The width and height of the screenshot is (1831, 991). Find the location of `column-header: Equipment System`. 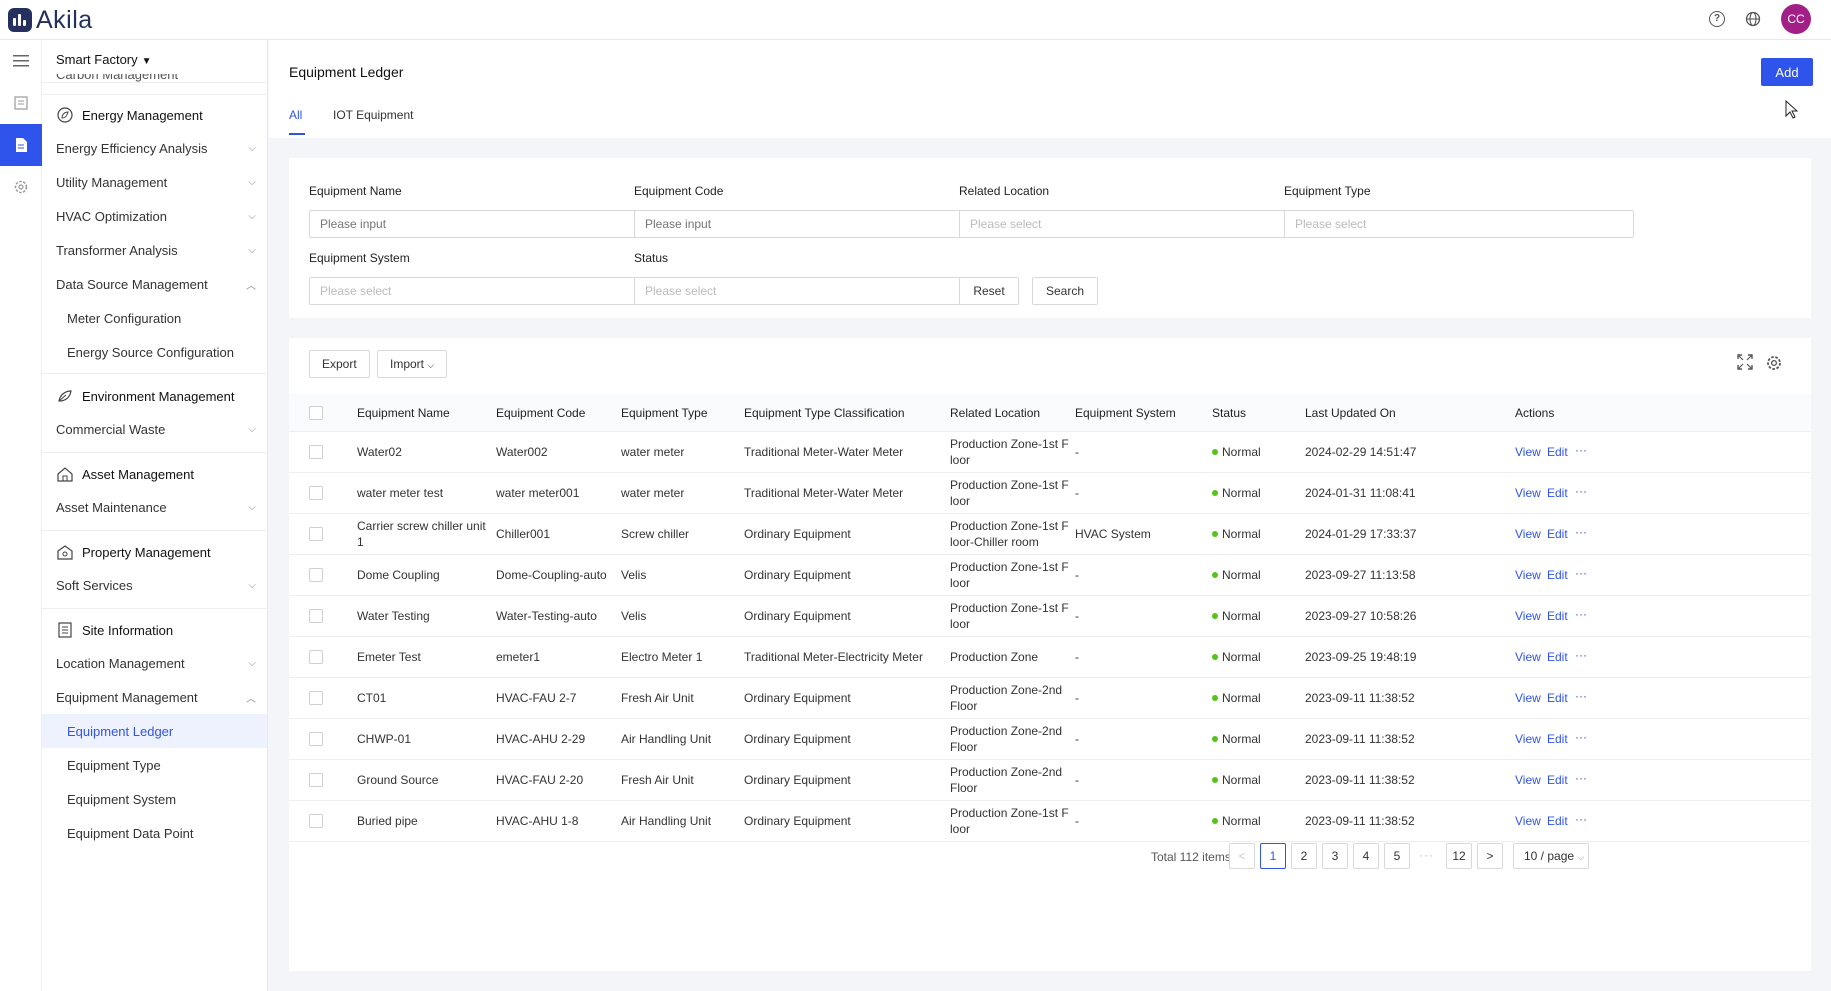

column-header: Equipment System is located at coordinates (1125, 413).